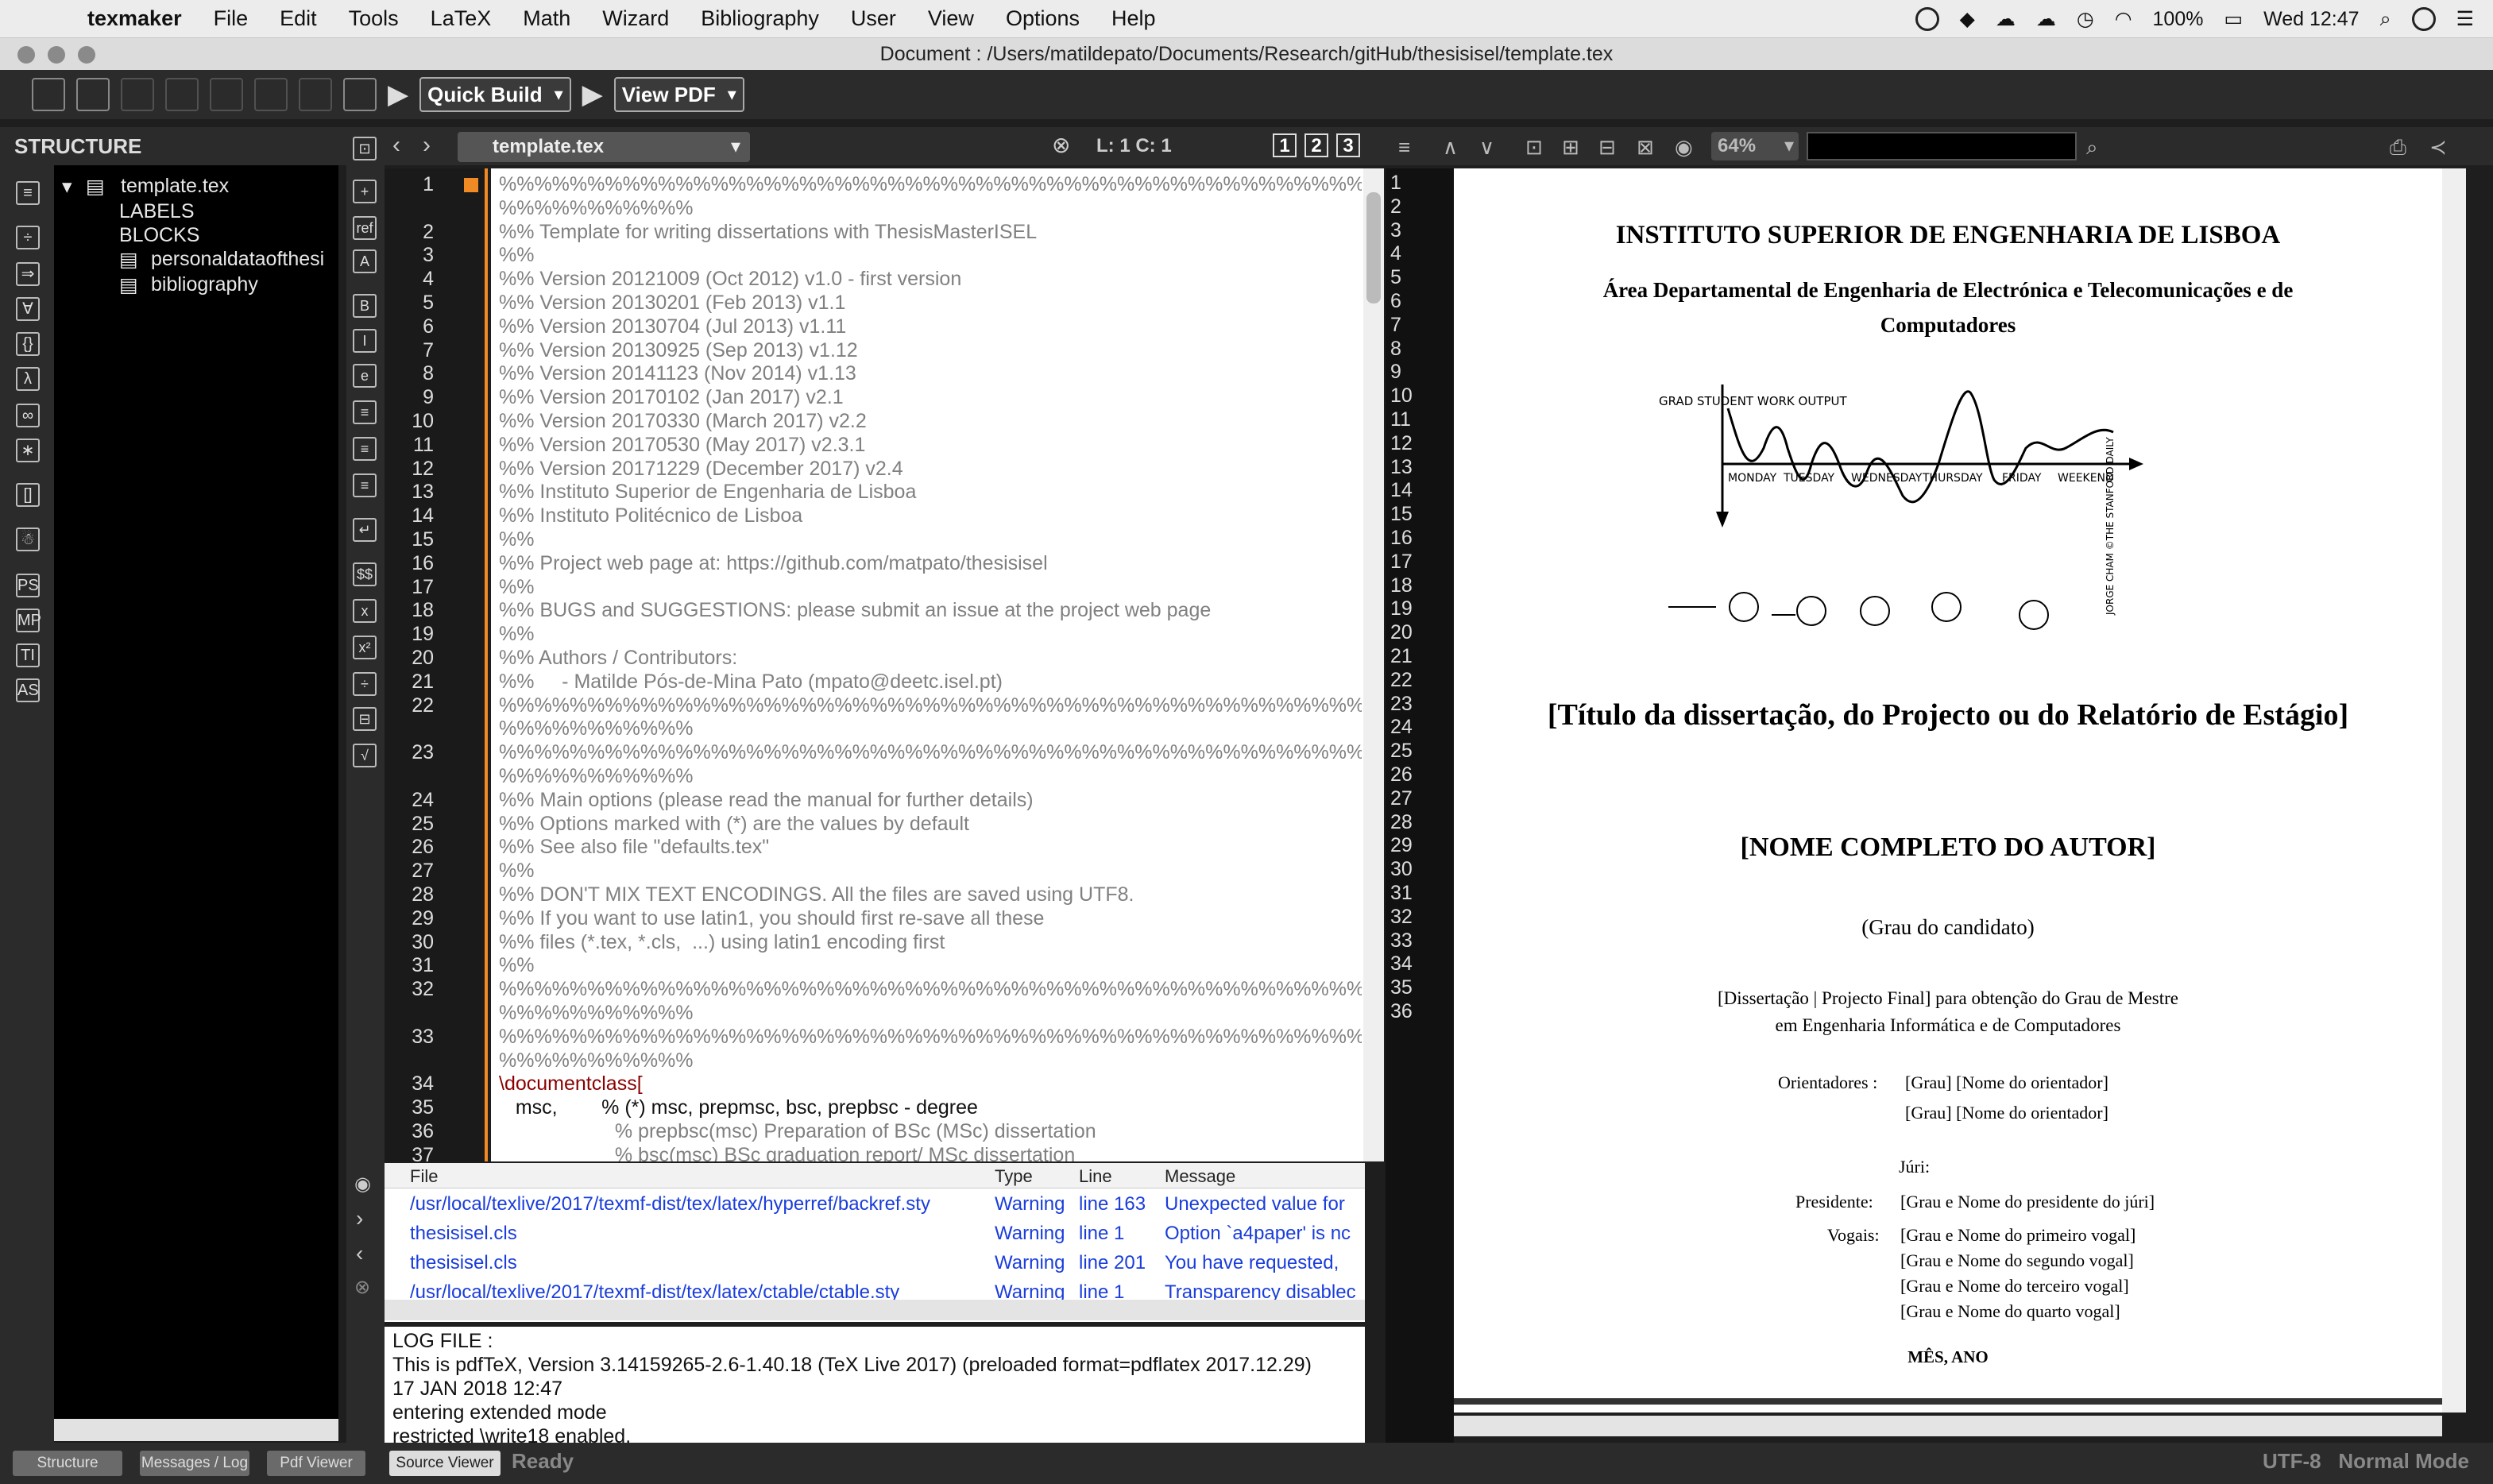 The height and width of the screenshot is (1484, 2493). Describe the element at coordinates (365, 412) in the screenshot. I see `align-left-icon: ≡` at that location.